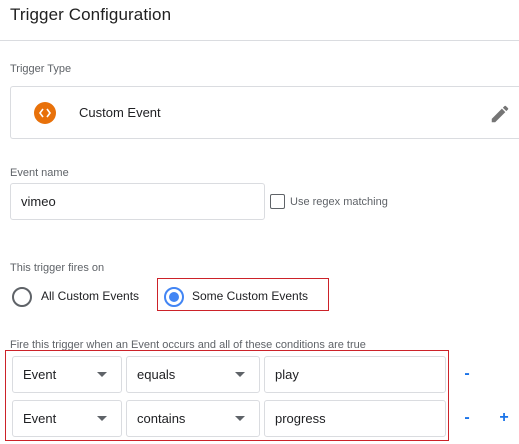  What do you see at coordinates (22, 297) in the screenshot?
I see `radio-all-custom-events` at bounding box center [22, 297].